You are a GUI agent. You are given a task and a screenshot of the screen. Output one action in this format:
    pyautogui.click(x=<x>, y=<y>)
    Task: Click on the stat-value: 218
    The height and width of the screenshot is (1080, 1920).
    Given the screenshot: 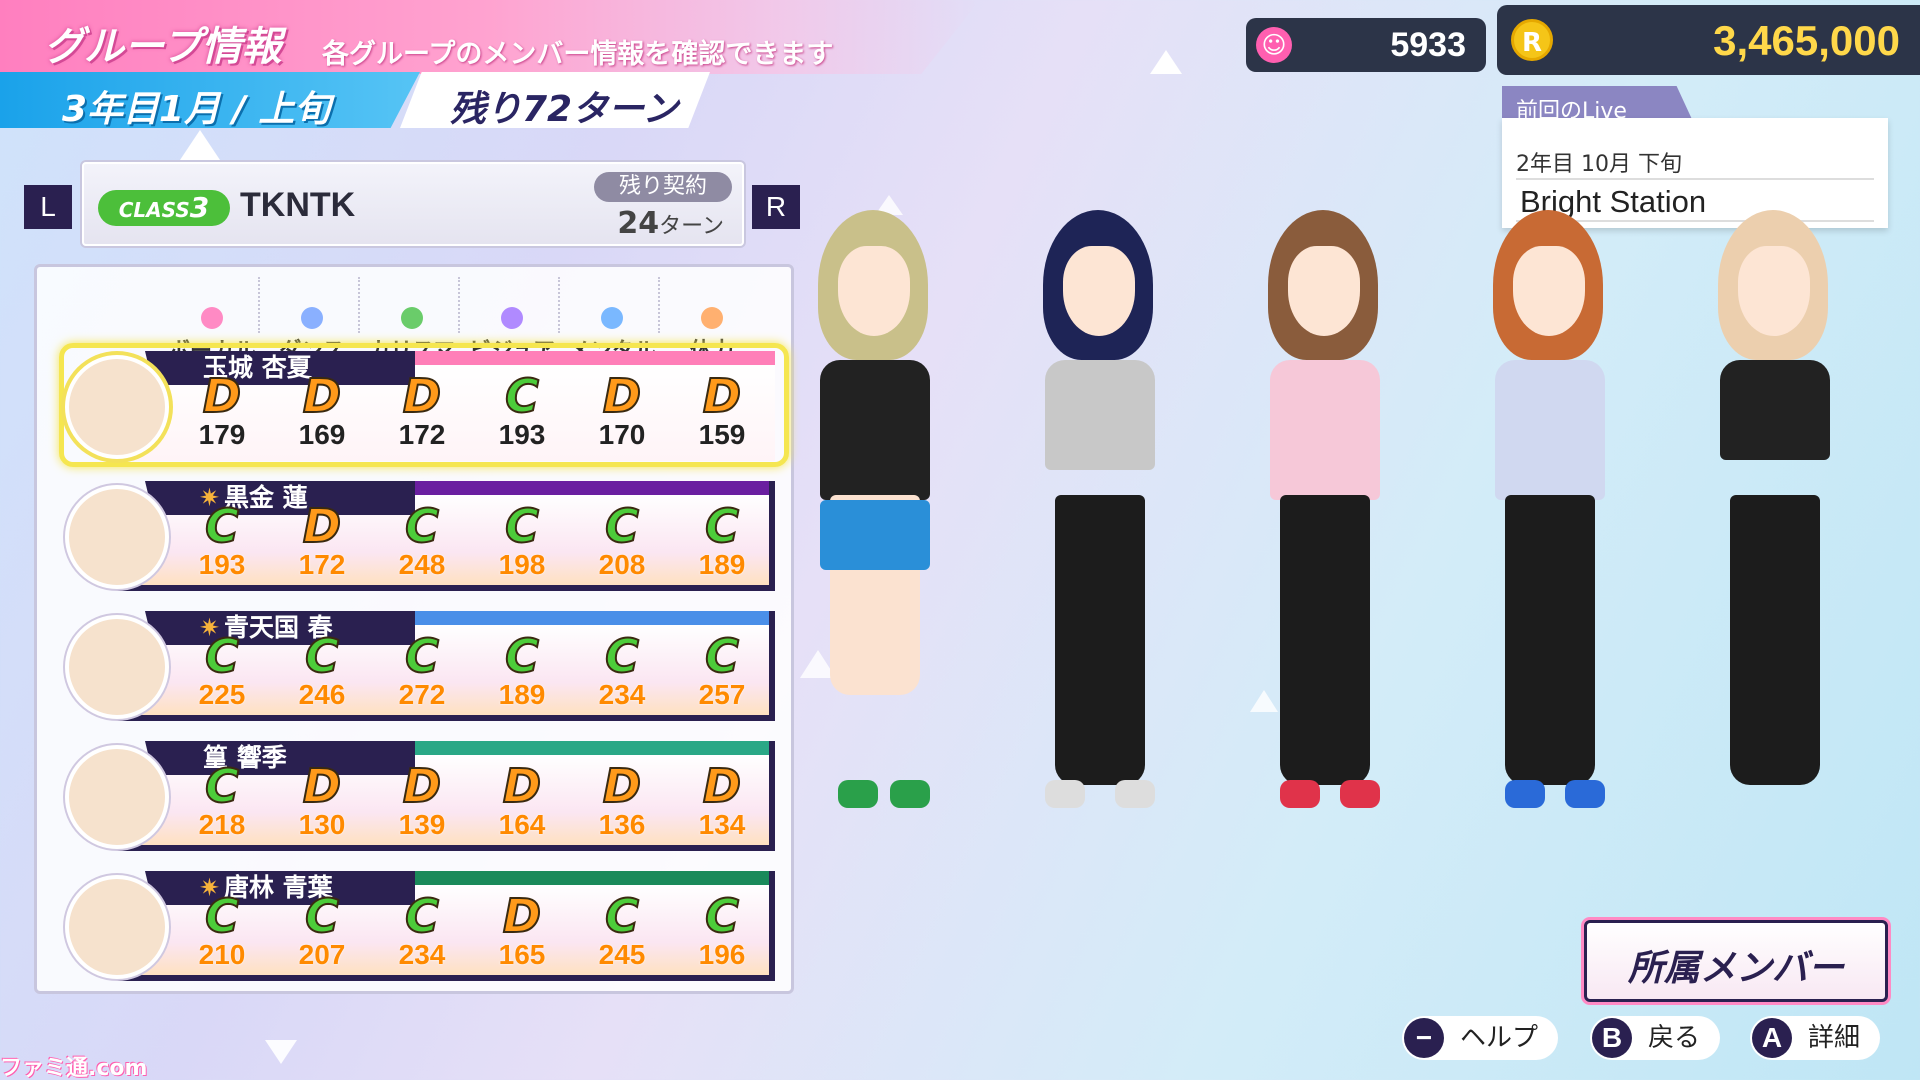 What is the action you would take?
    pyautogui.click(x=222, y=824)
    